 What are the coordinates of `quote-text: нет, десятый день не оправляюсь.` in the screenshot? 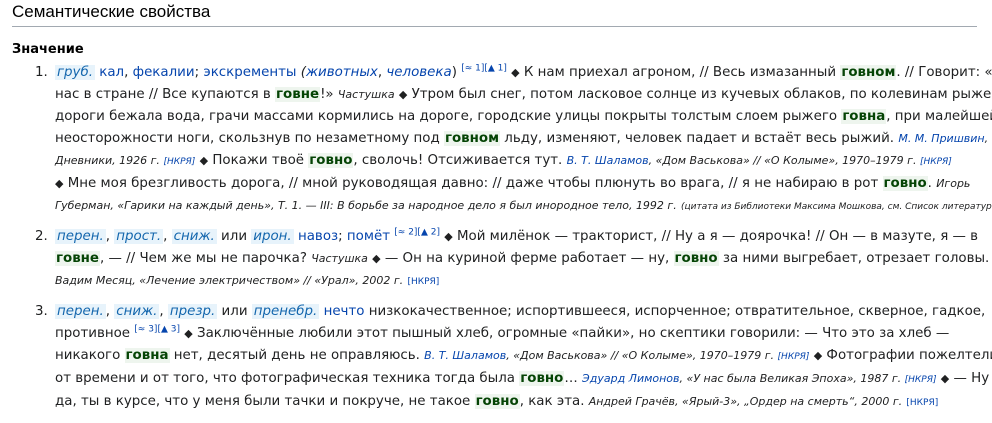 It's located at (294, 355).